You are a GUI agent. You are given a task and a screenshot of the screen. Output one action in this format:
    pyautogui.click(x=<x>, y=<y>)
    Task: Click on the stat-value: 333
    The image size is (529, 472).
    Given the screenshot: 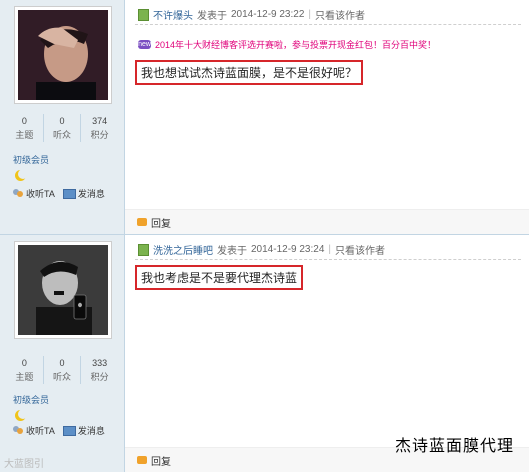 What is the action you would take?
    pyautogui.click(x=100, y=363)
    